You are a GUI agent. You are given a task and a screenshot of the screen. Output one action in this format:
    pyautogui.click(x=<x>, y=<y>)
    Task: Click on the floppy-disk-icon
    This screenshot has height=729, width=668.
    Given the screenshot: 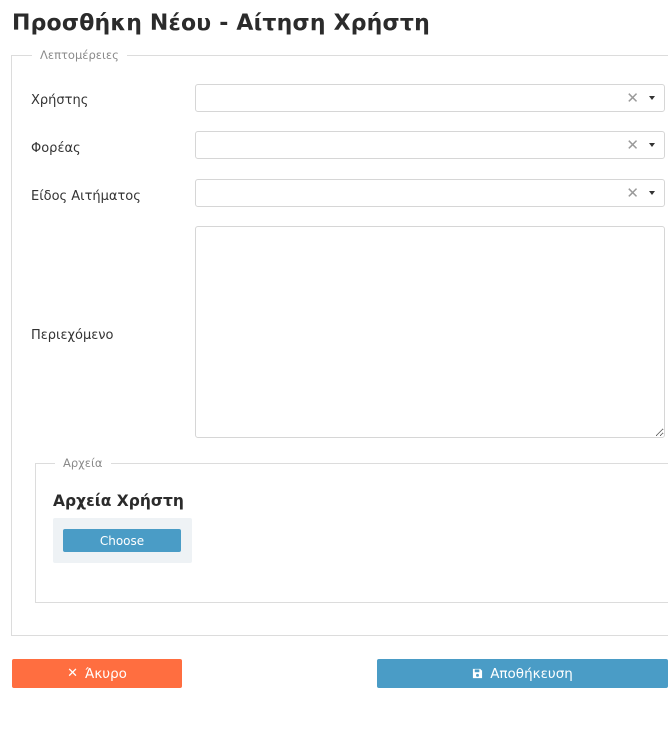 What is the action you would take?
    pyautogui.click(x=478, y=673)
    